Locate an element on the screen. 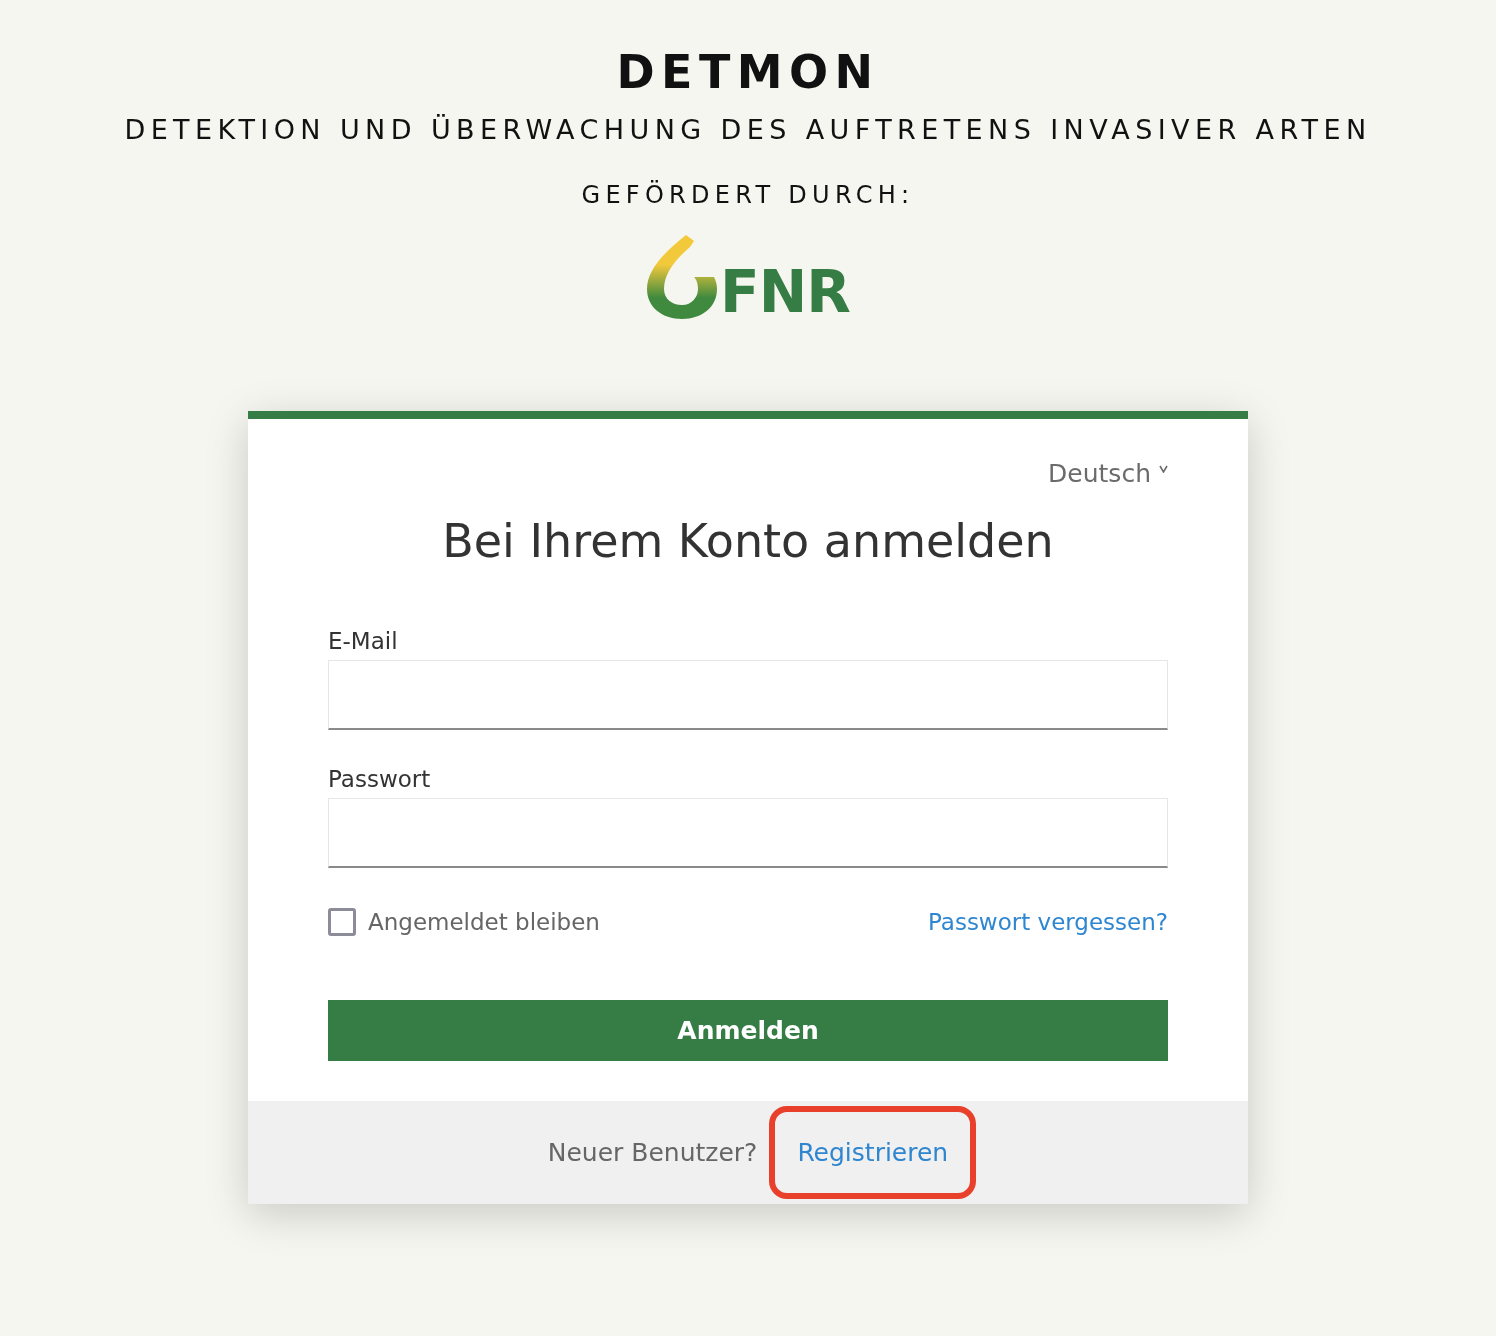  logo-text: FNR is located at coordinates (785, 292).